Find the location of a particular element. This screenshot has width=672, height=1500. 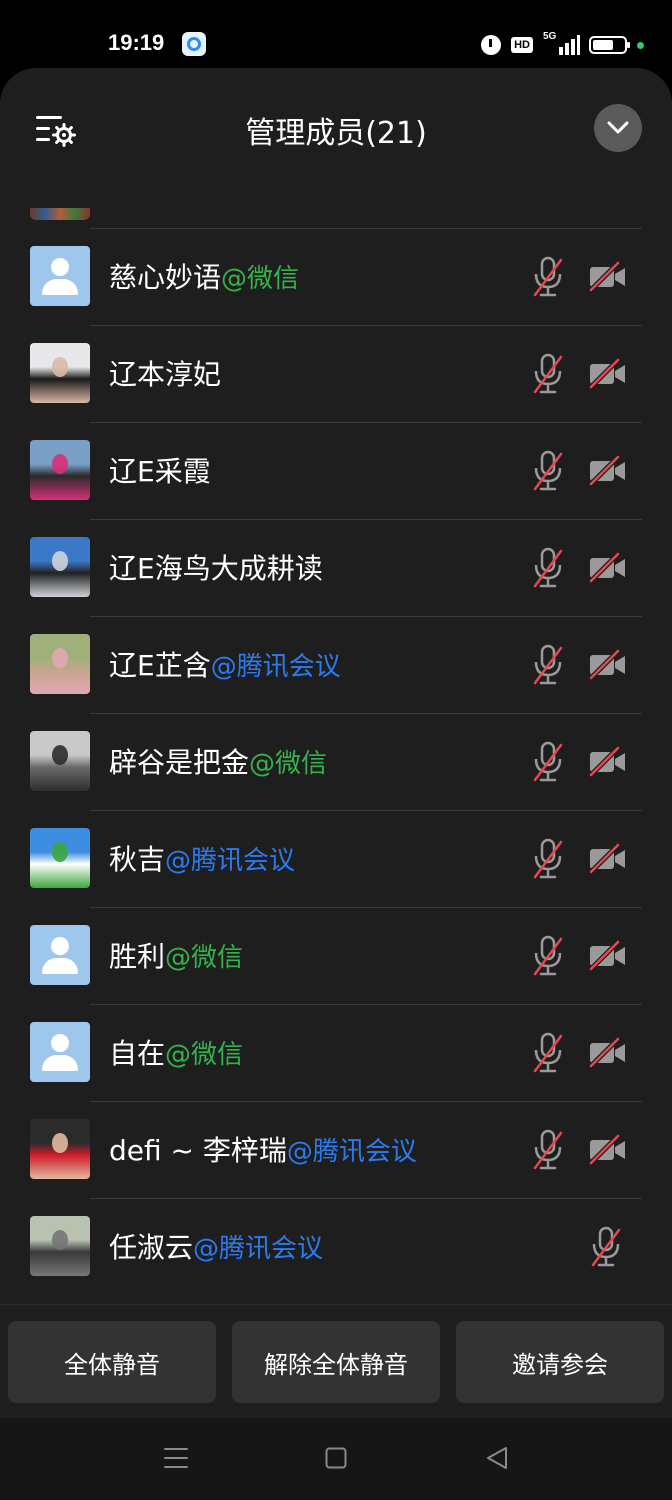

member-name: 秋吉@腾讯会议 is located at coordinates (202, 858).